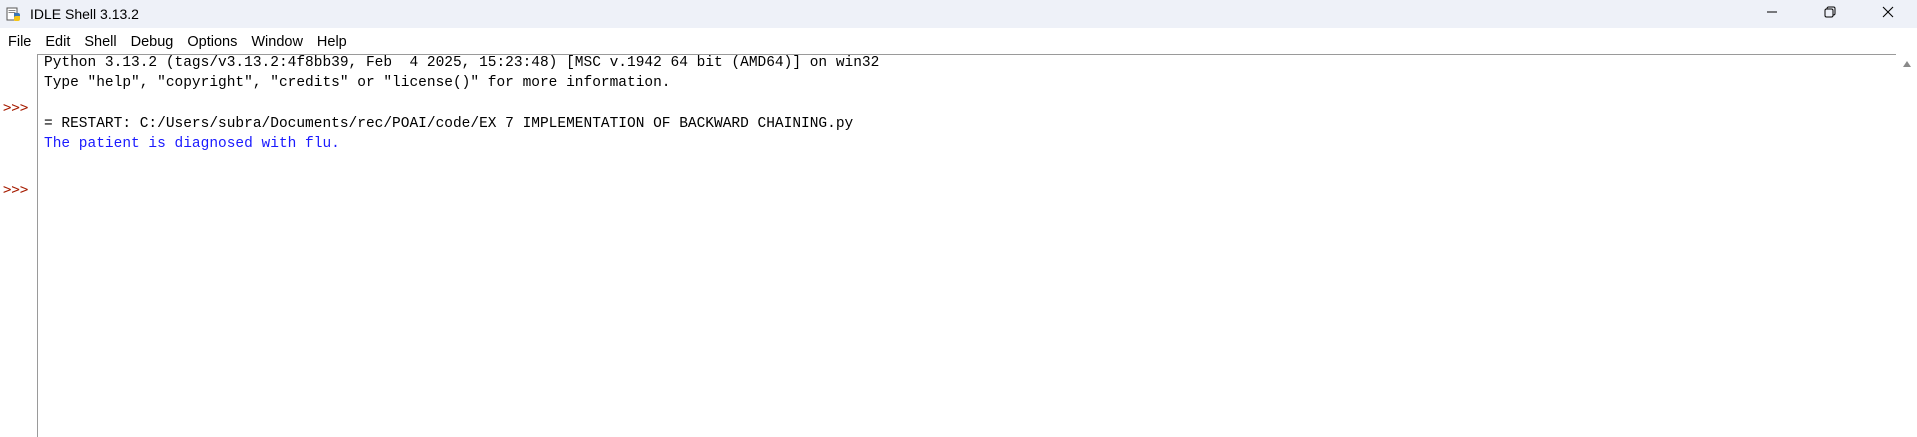  I want to click on restore-icon, so click(1830, 14).